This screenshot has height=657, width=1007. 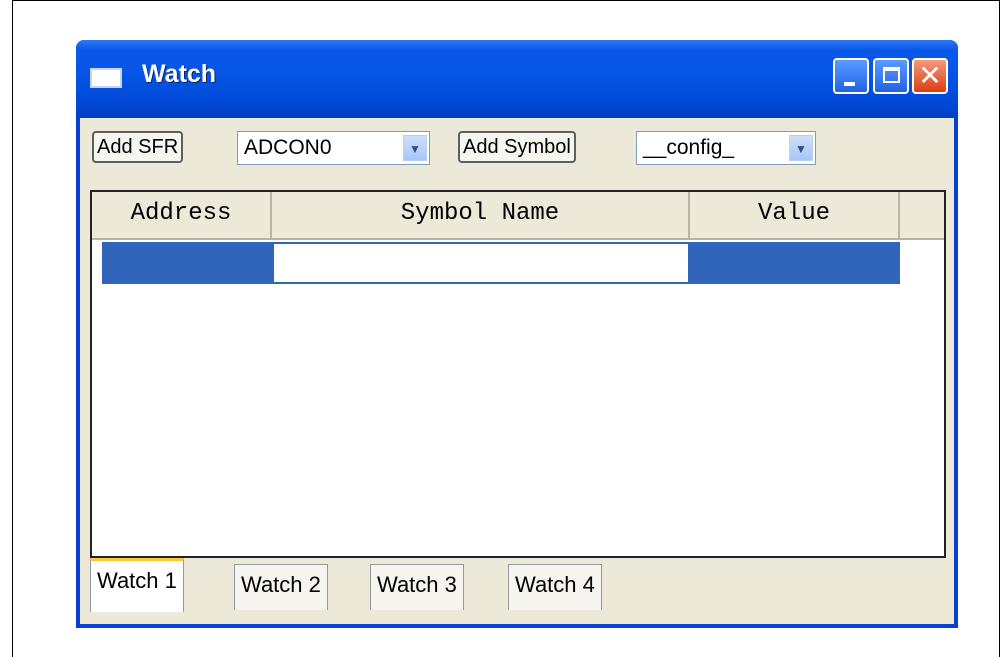 What do you see at coordinates (179, 74) in the screenshot?
I see `window-title: Watch` at bounding box center [179, 74].